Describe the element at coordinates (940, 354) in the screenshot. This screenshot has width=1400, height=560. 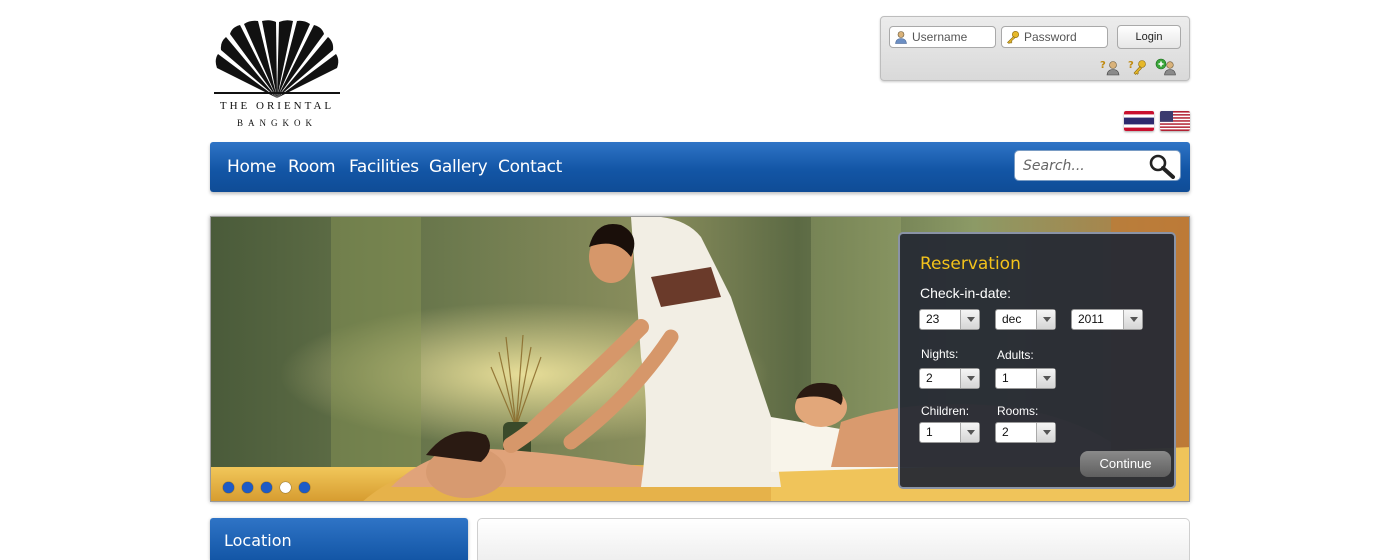
I see `nights-label: Nights:` at that location.